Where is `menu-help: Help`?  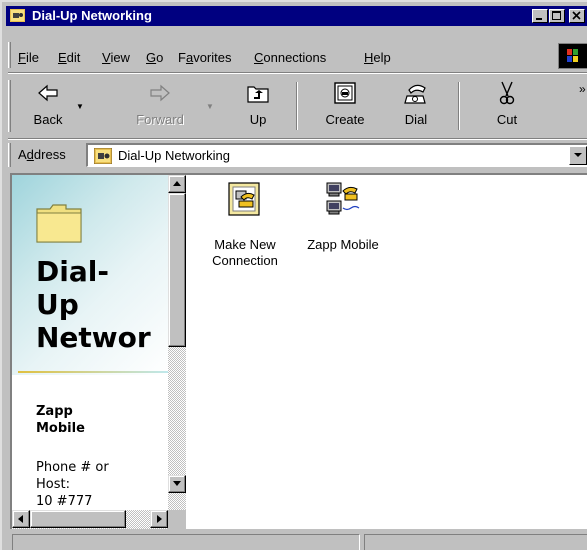
menu-help: Help is located at coordinates (377, 57).